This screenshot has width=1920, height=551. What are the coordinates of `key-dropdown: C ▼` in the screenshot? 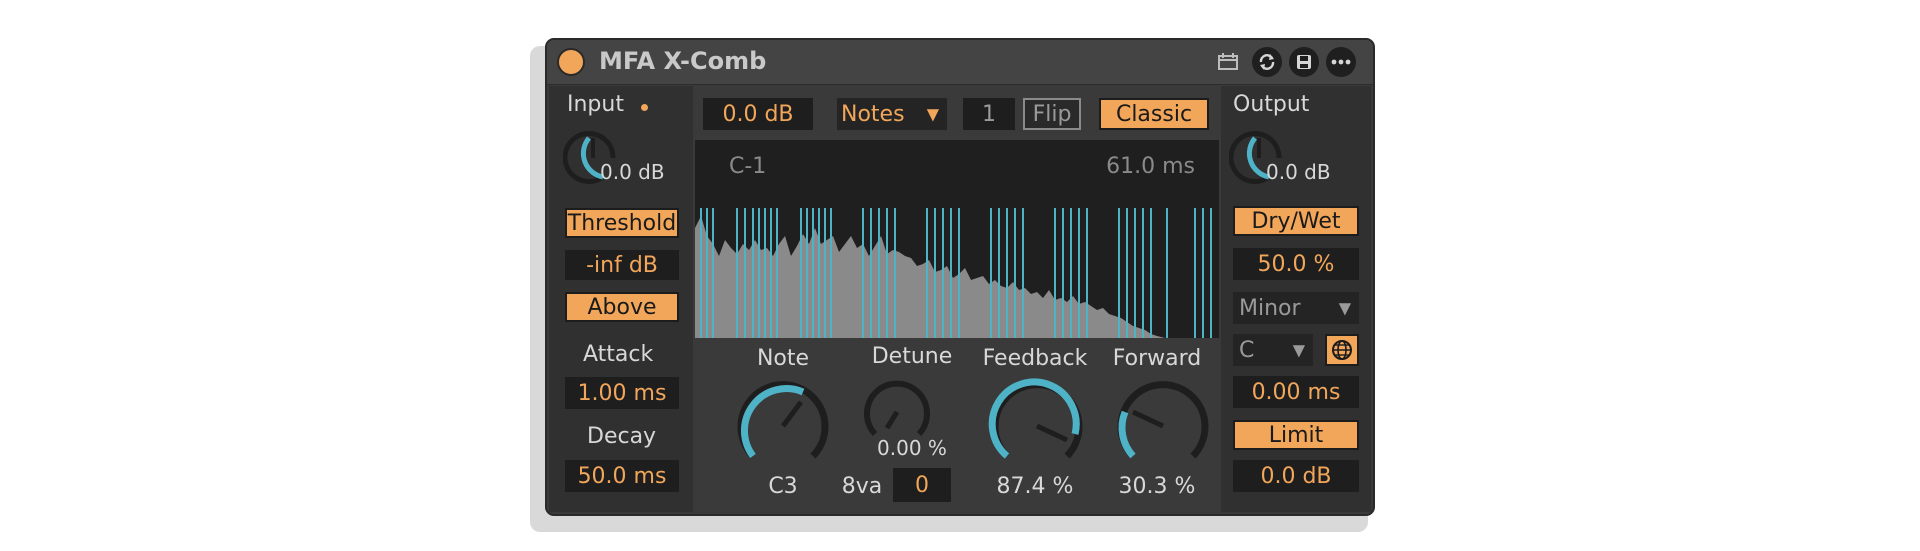 It's located at (1273, 350).